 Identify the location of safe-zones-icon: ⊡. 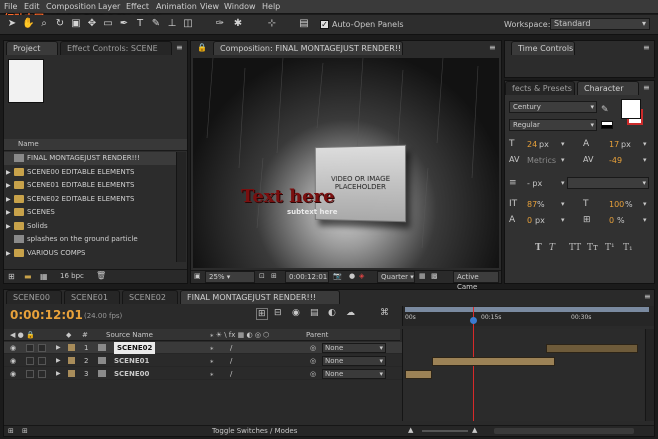
(262, 276).